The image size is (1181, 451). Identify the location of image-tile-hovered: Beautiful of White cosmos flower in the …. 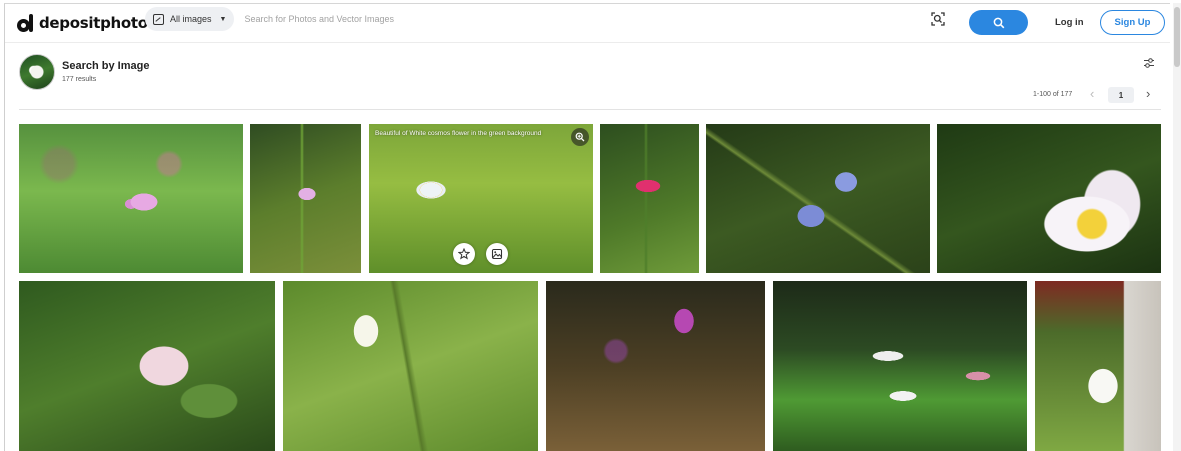
(481, 198).